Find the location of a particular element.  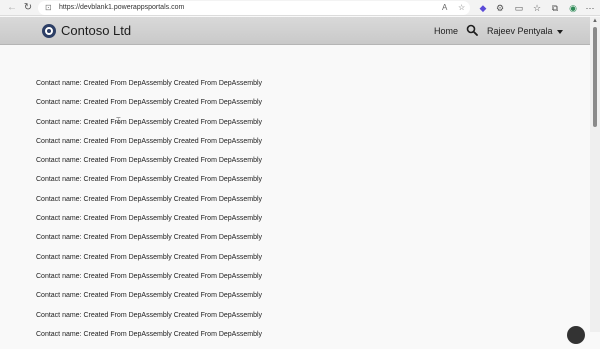

home-link: Home is located at coordinates (446, 31).